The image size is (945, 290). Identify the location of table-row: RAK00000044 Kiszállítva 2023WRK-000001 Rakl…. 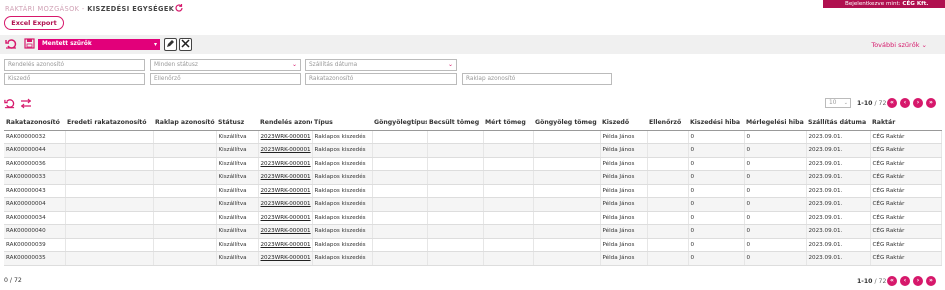
(473, 150).